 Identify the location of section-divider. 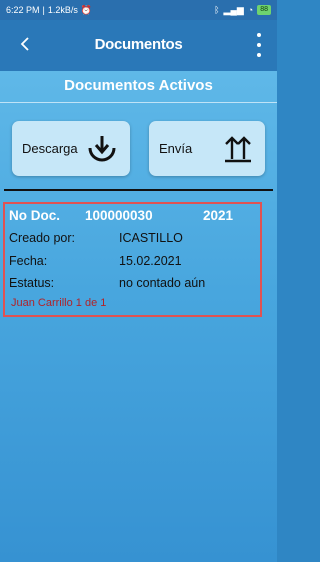
(138, 102).